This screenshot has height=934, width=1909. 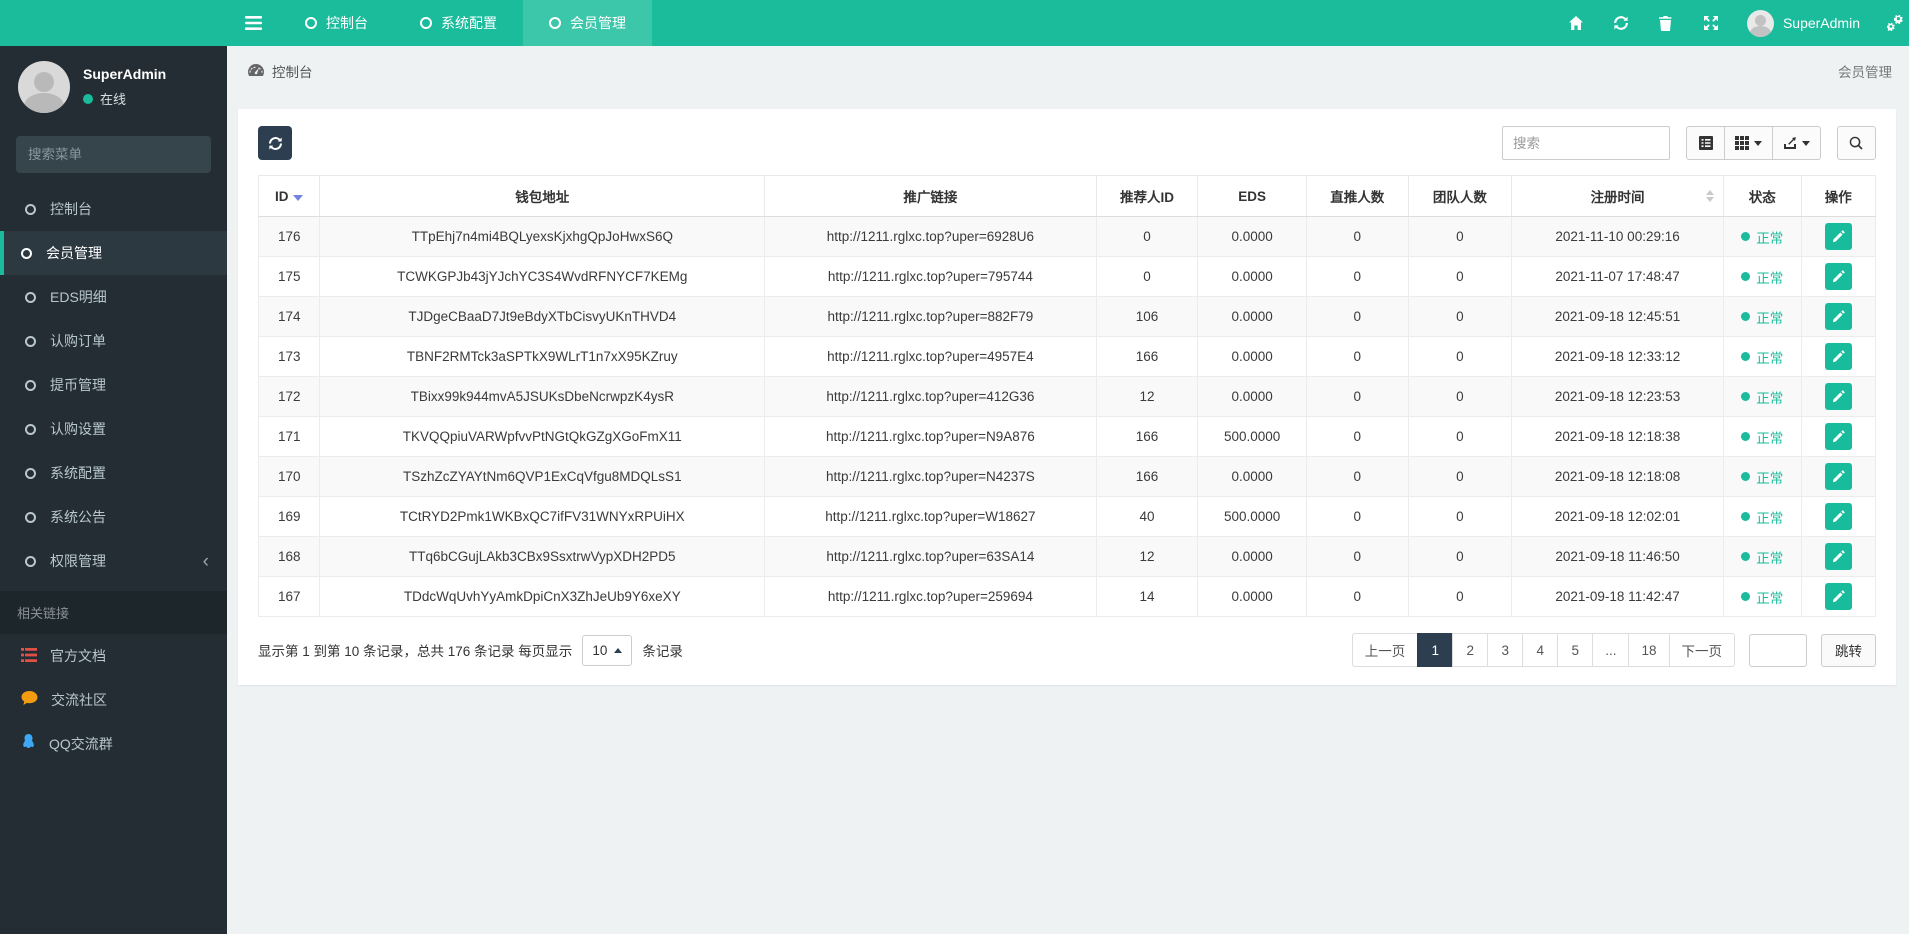 I want to click on cell-id: 176, so click(x=289, y=236).